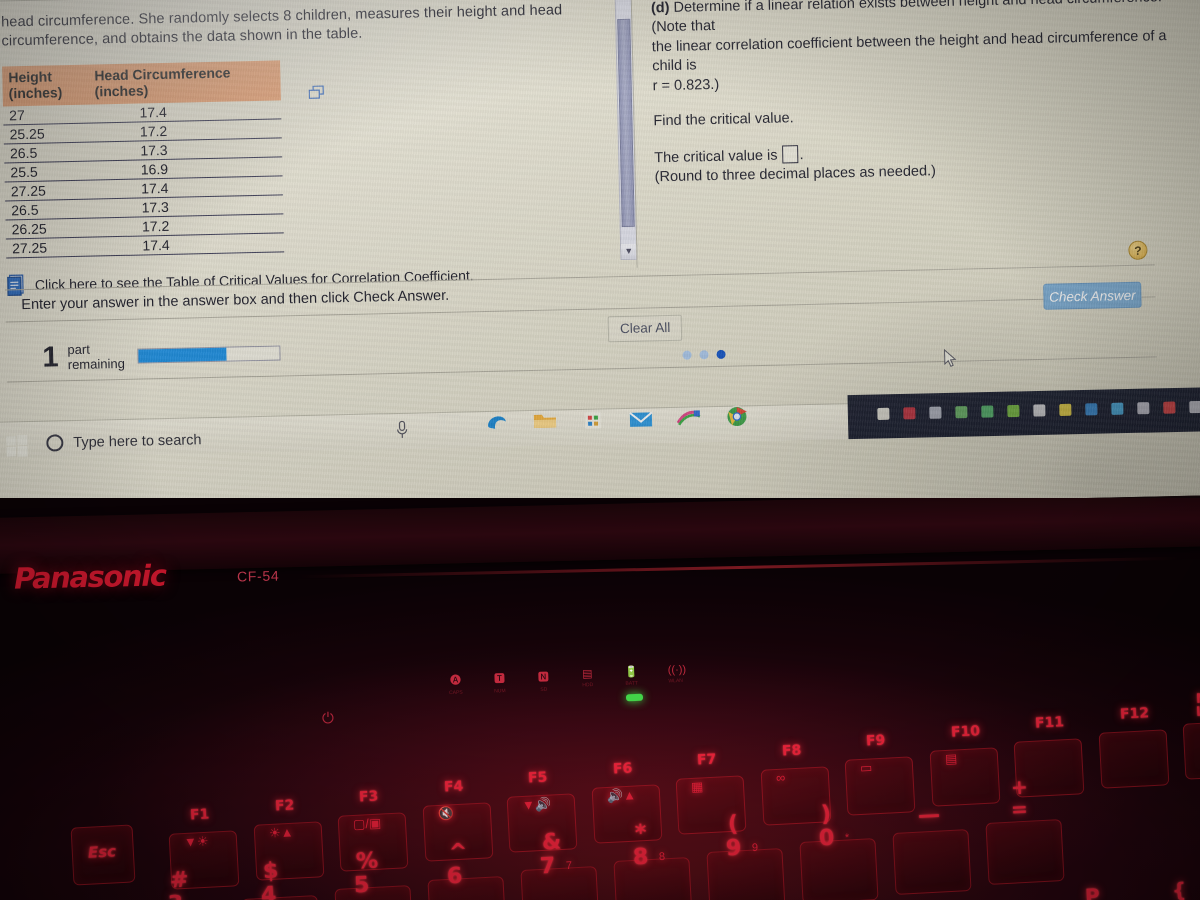 The height and width of the screenshot is (900, 1200). Describe the element at coordinates (446, 813) in the screenshot. I see `key-glyph-f4: 🔇` at that location.